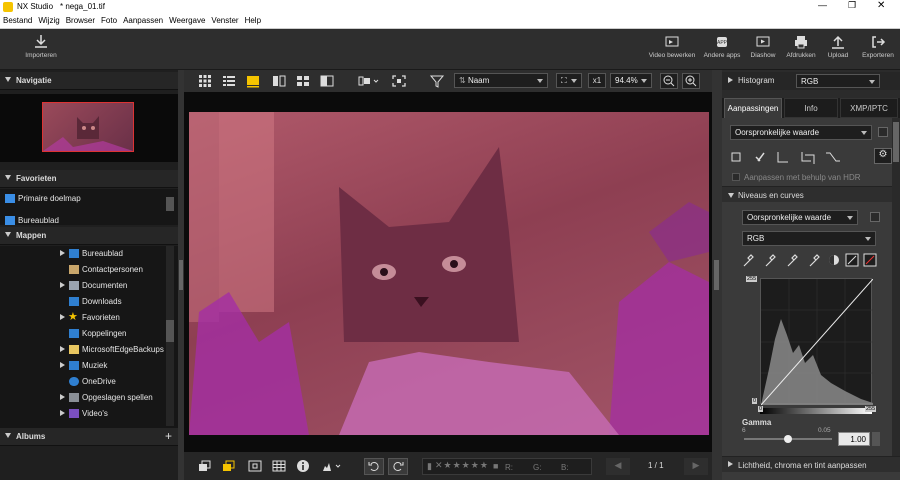 This screenshot has height=480, width=900. What do you see at coordinates (809, 238) in the screenshot?
I see `levels-channel-dropdown: RGB` at bounding box center [809, 238].